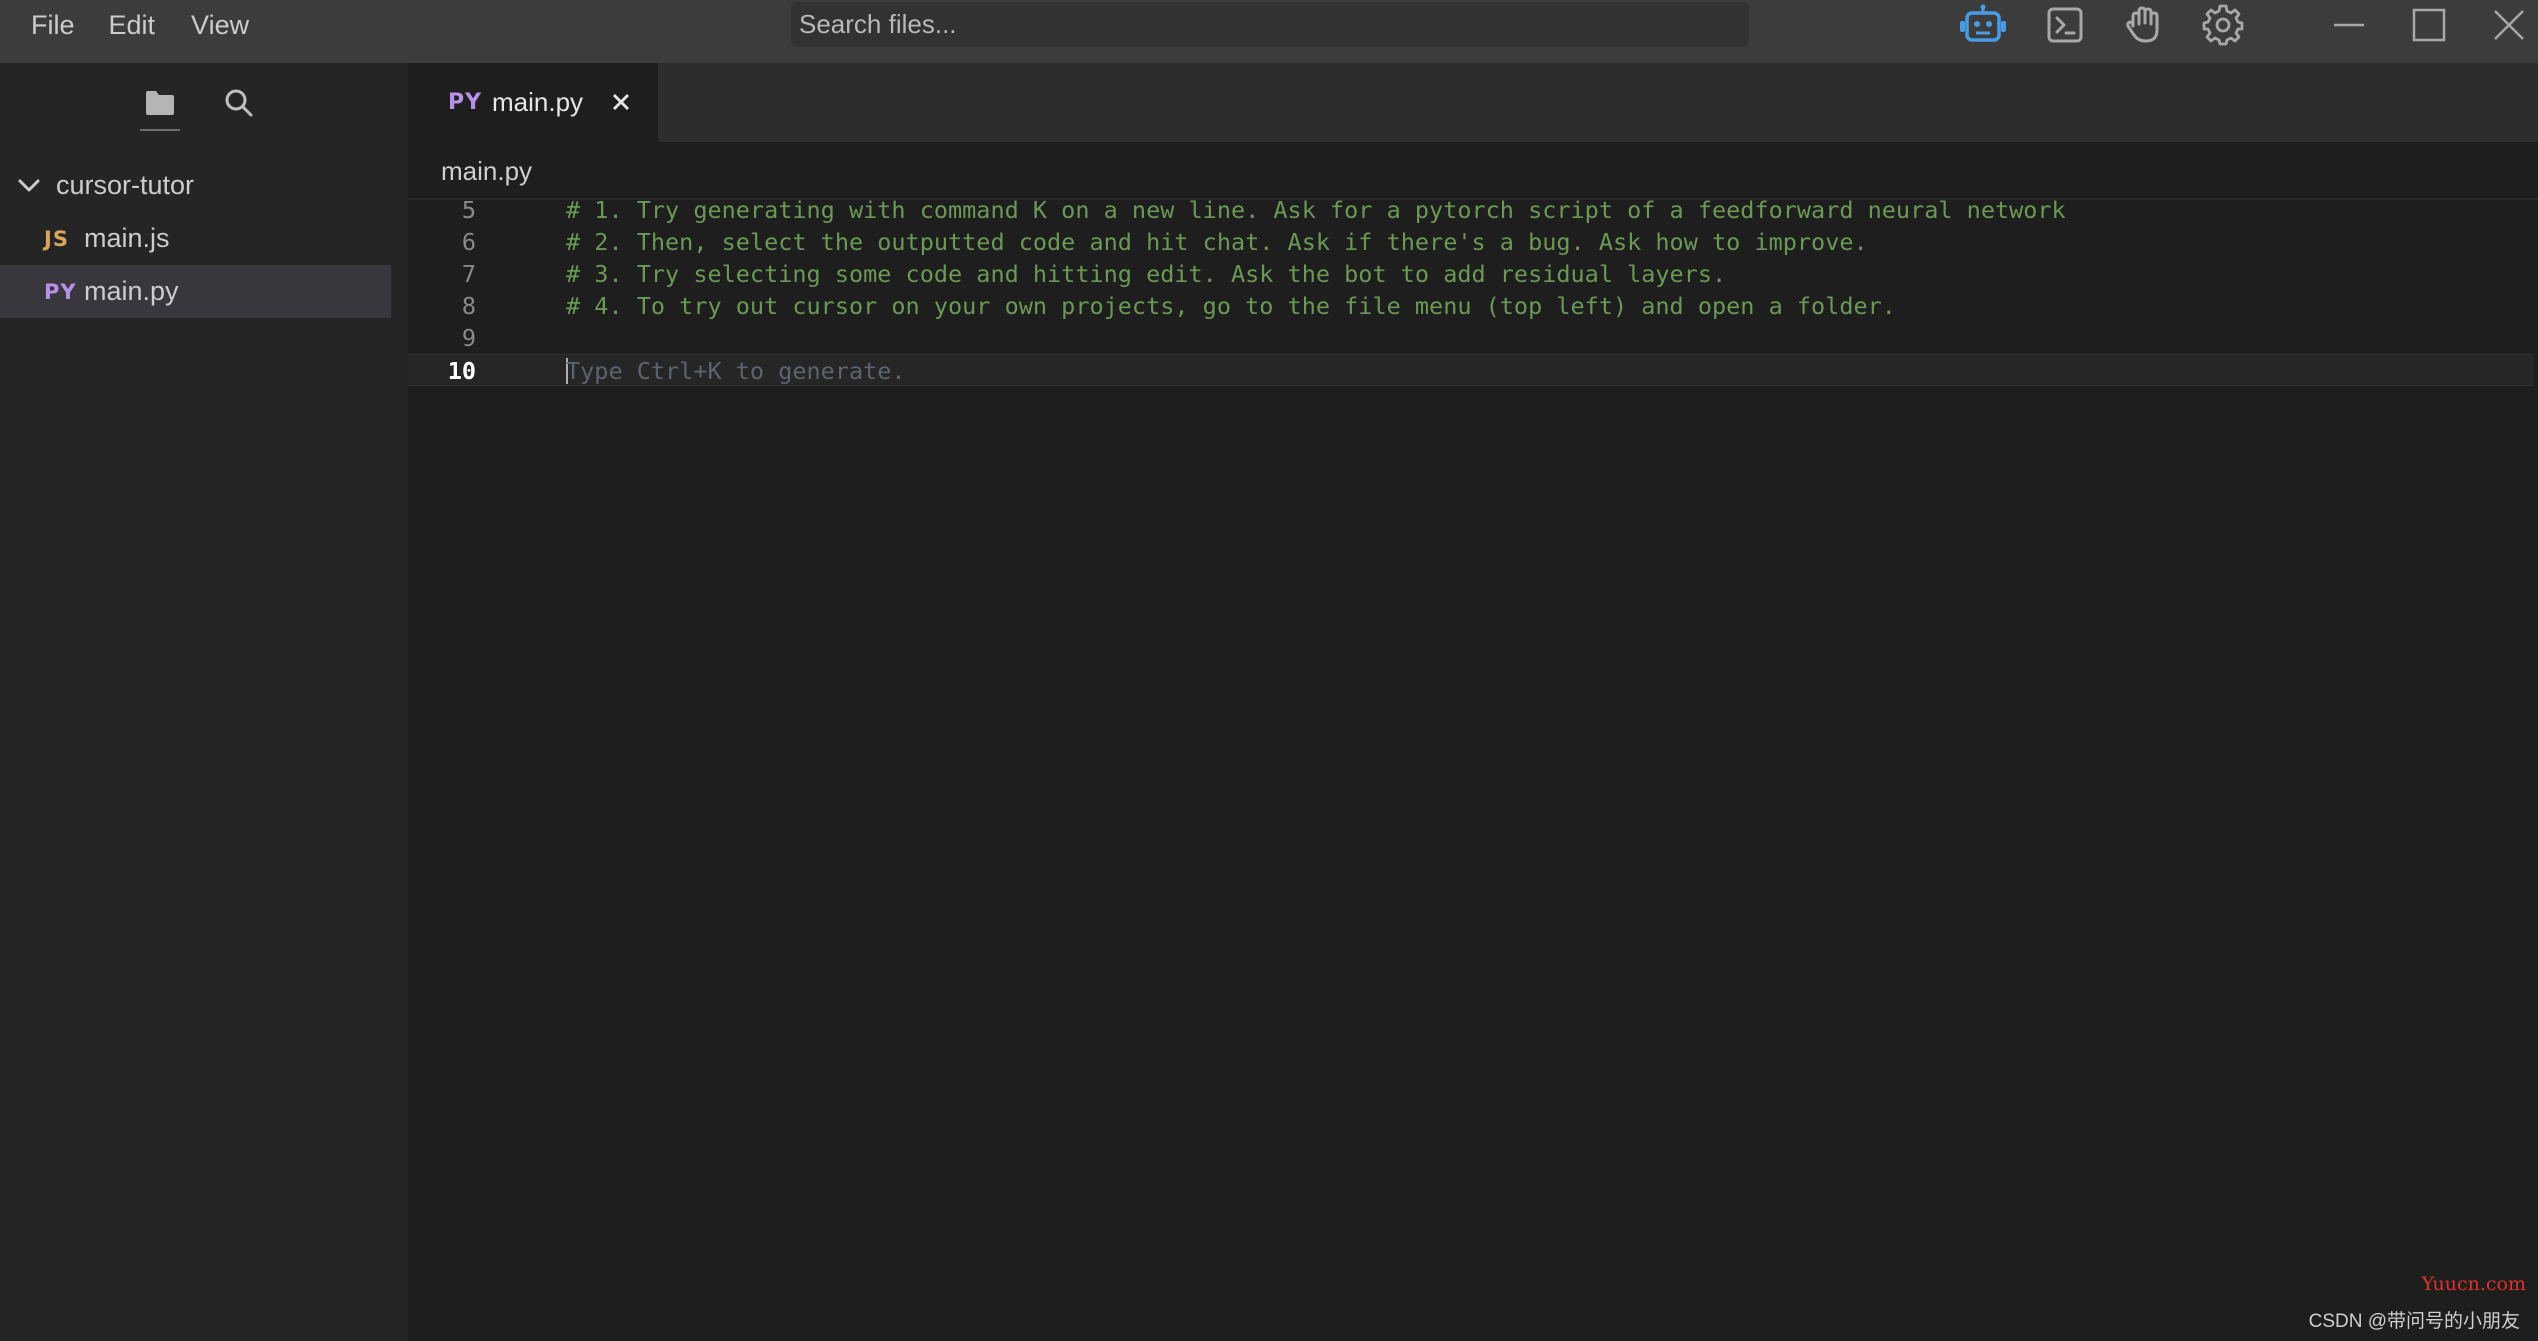  Describe the element at coordinates (2223, 25) in the screenshot. I see `gear-icon` at that location.